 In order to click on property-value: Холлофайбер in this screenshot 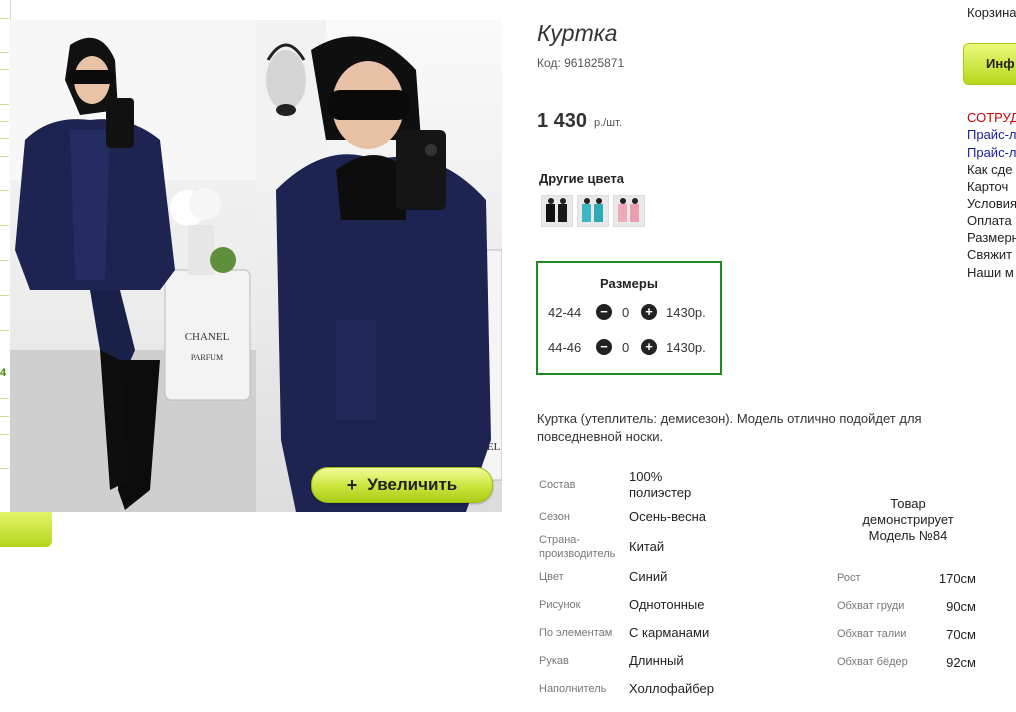, I will do `click(671, 688)`.